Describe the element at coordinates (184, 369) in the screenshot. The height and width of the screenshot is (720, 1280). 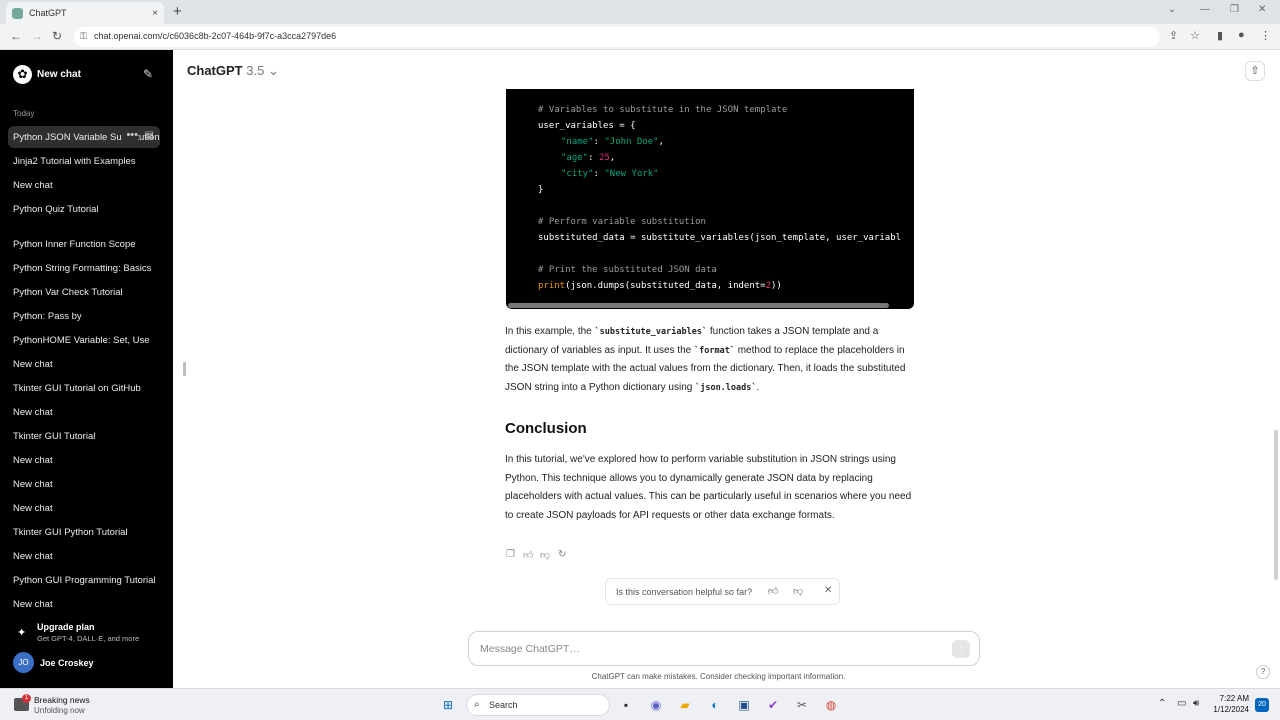
I see `sidebar-resize-handle` at that location.